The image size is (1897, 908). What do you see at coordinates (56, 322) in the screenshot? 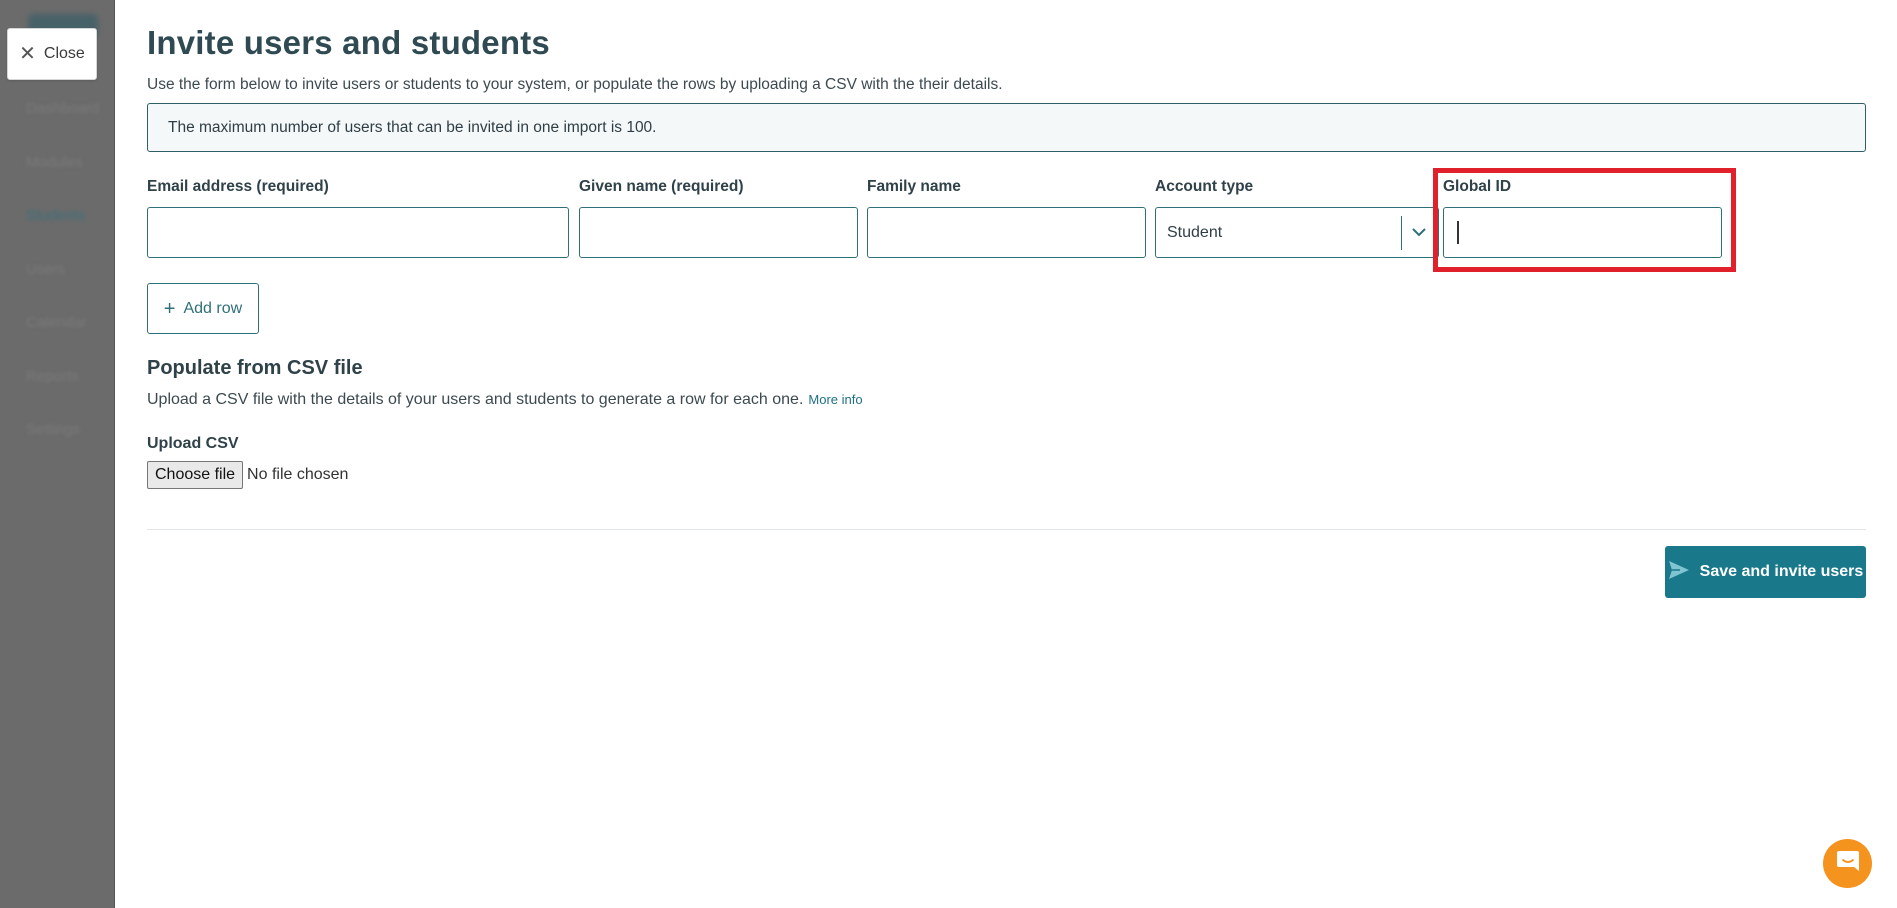
I see `sidebar-item: Calendar` at bounding box center [56, 322].